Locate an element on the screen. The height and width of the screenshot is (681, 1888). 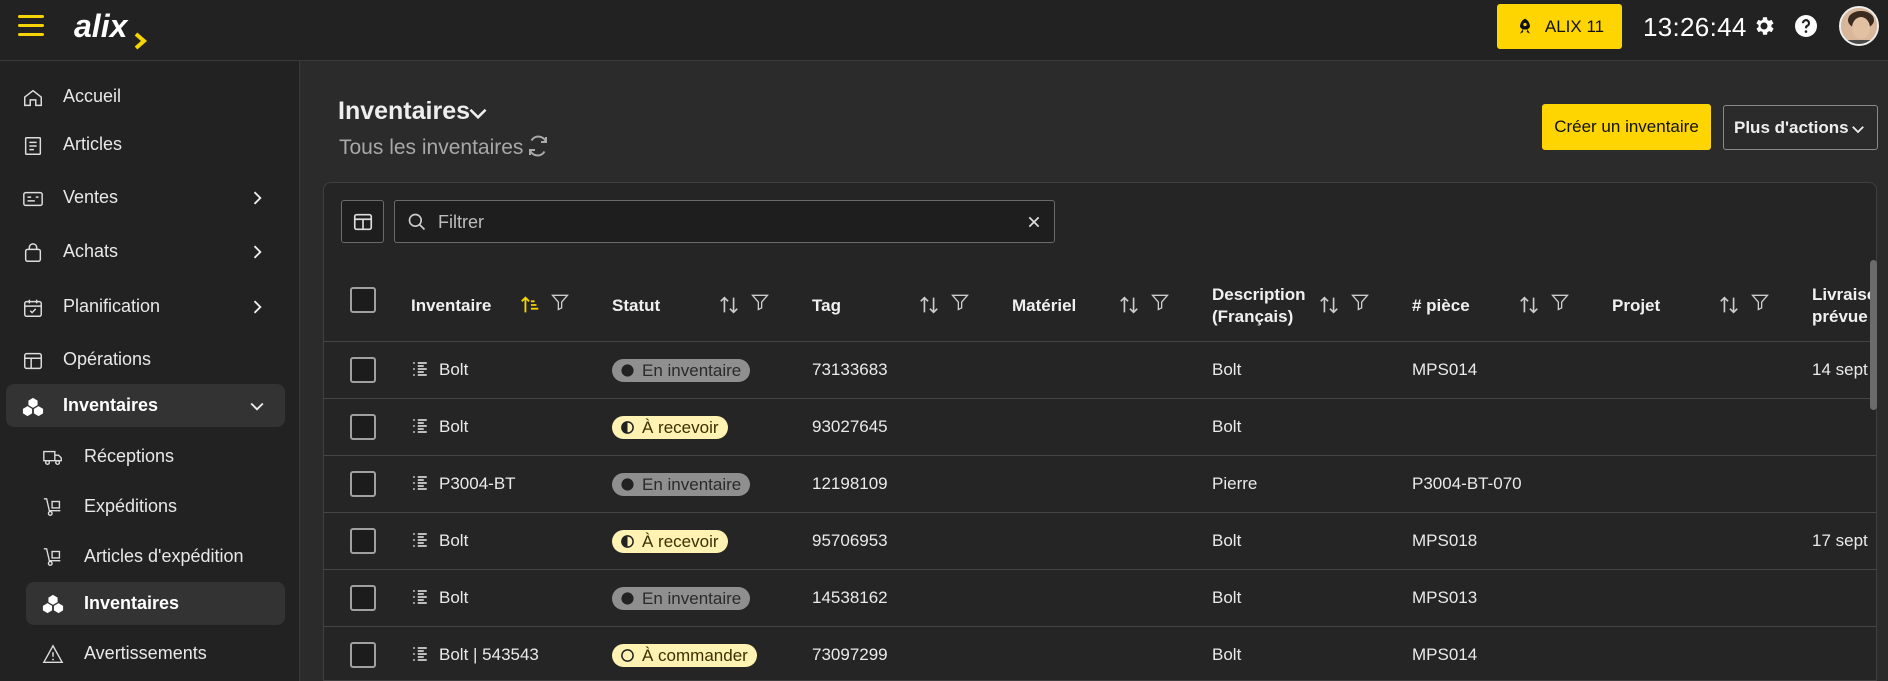
sidebar-item-articles-expedition: Articles d'expédition is located at coordinates (155, 556).